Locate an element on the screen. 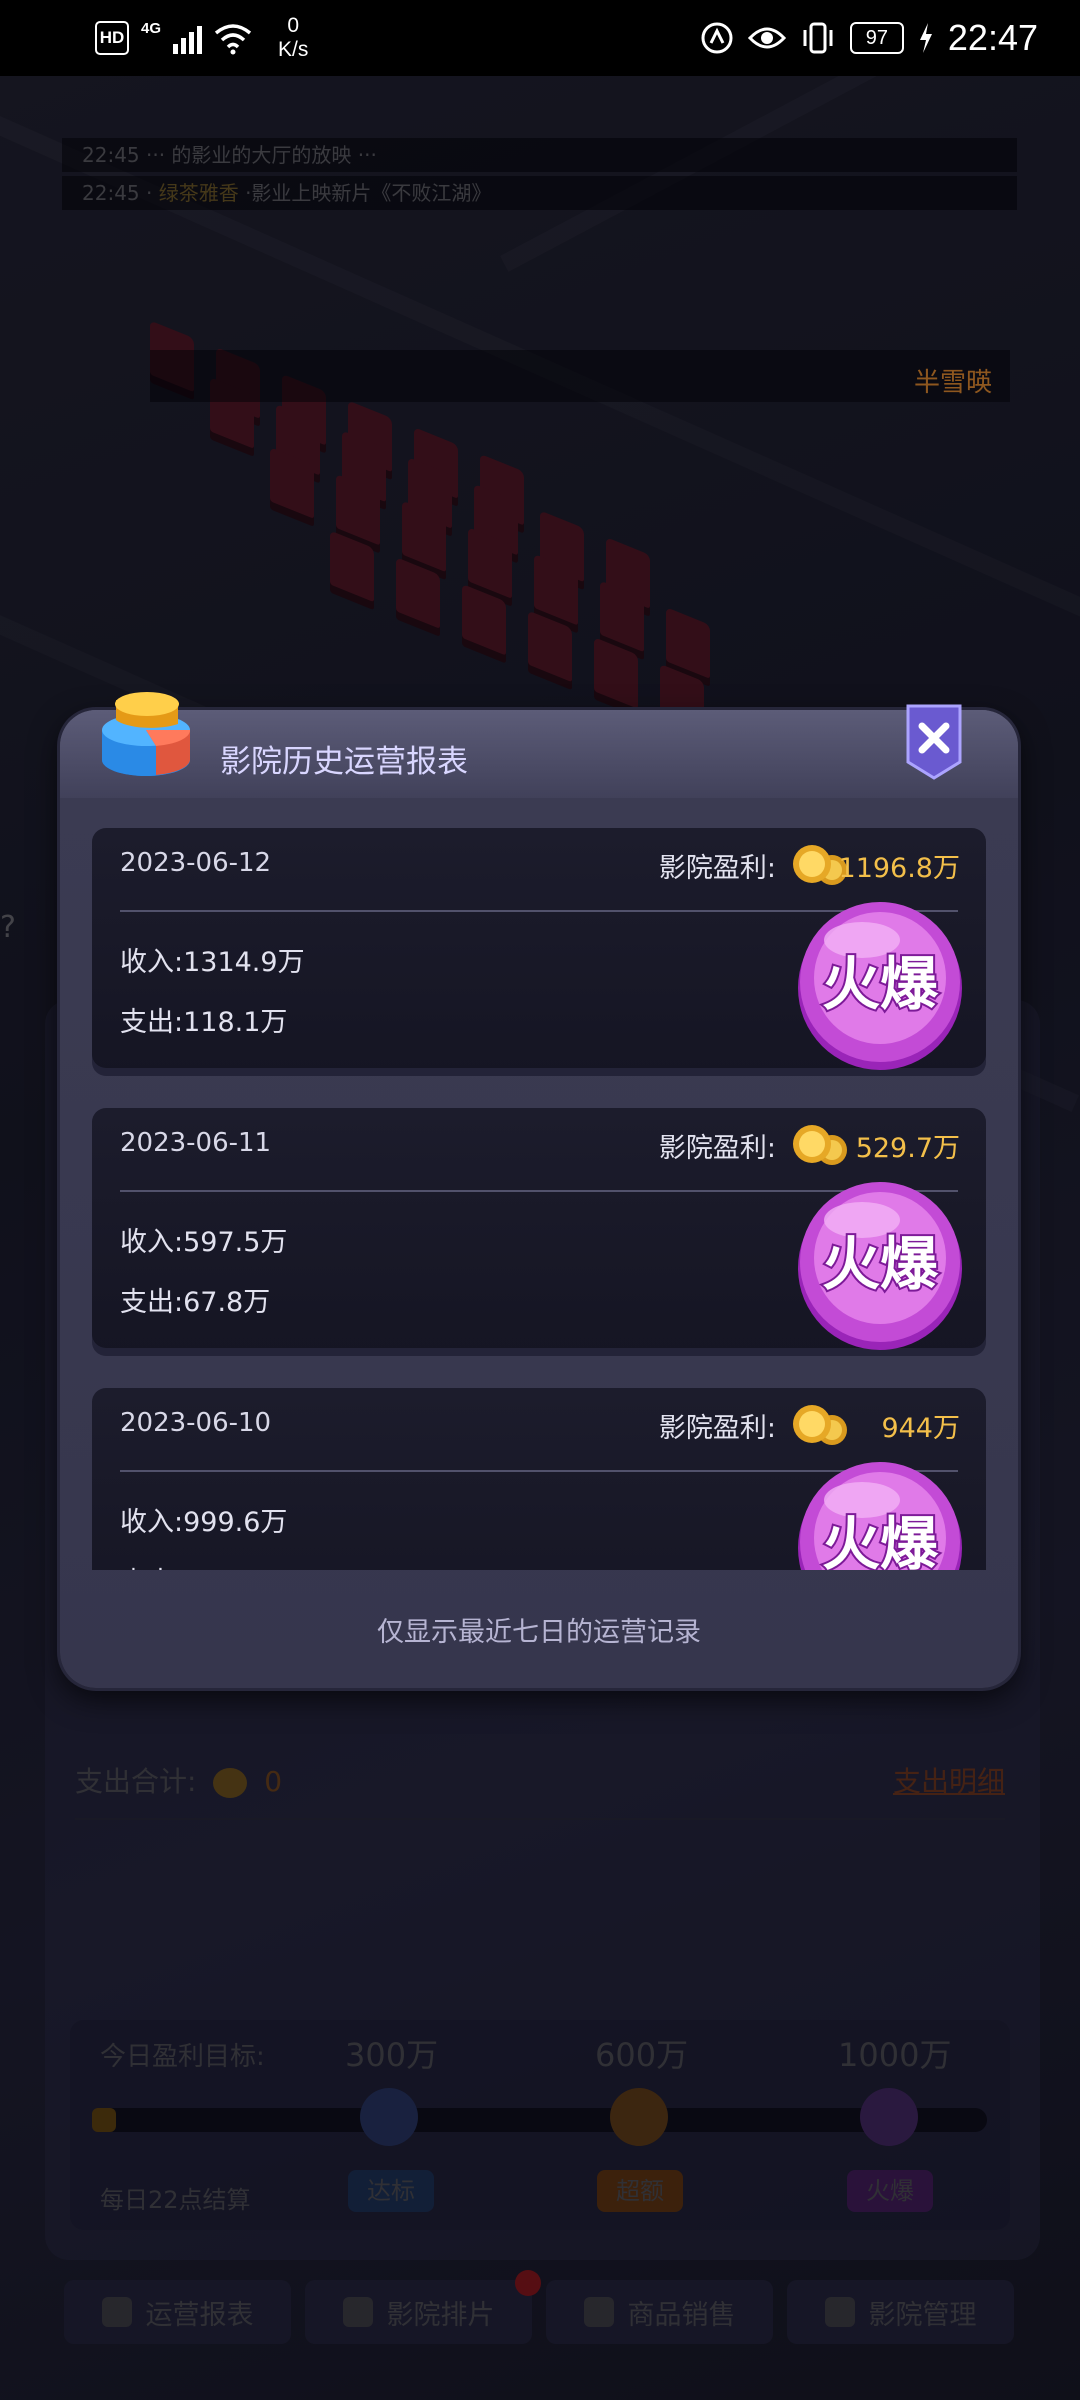 The width and height of the screenshot is (1080, 2400). net-speed-unit: K/s is located at coordinates (293, 49).